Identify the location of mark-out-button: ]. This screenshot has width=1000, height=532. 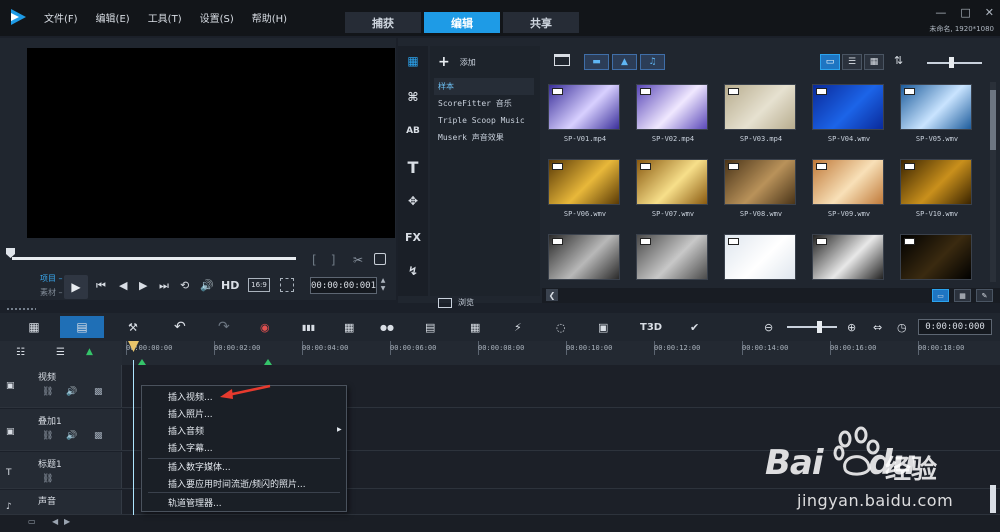
(333, 260).